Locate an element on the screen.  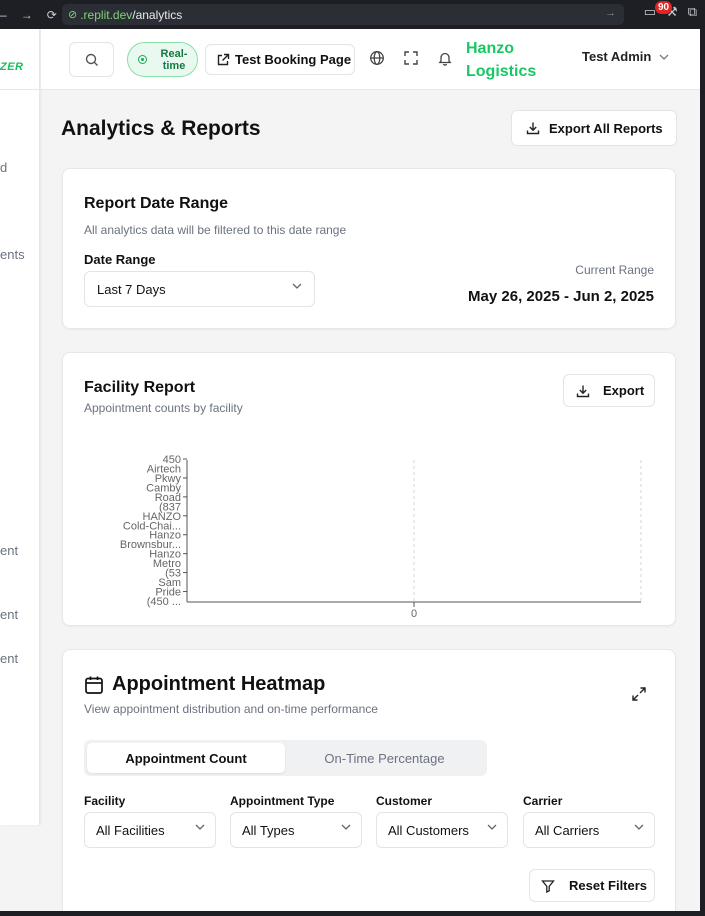
open-external-icon: ⧉ is located at coordinates (692, 12).